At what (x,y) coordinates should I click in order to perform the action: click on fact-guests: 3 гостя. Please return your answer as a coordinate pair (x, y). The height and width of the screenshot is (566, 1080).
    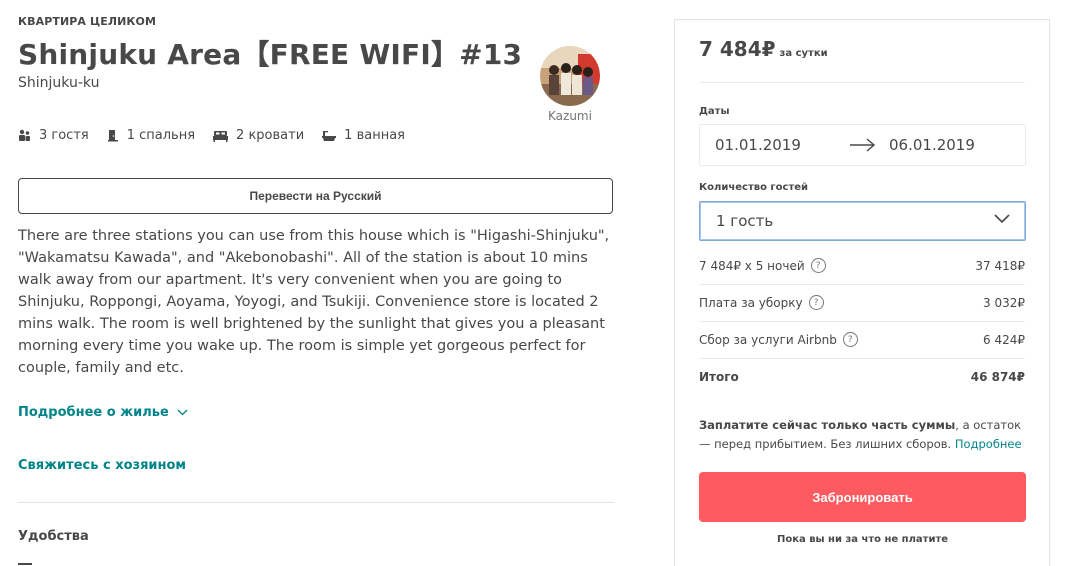
    Looking at the image, I should click on (53, 135).